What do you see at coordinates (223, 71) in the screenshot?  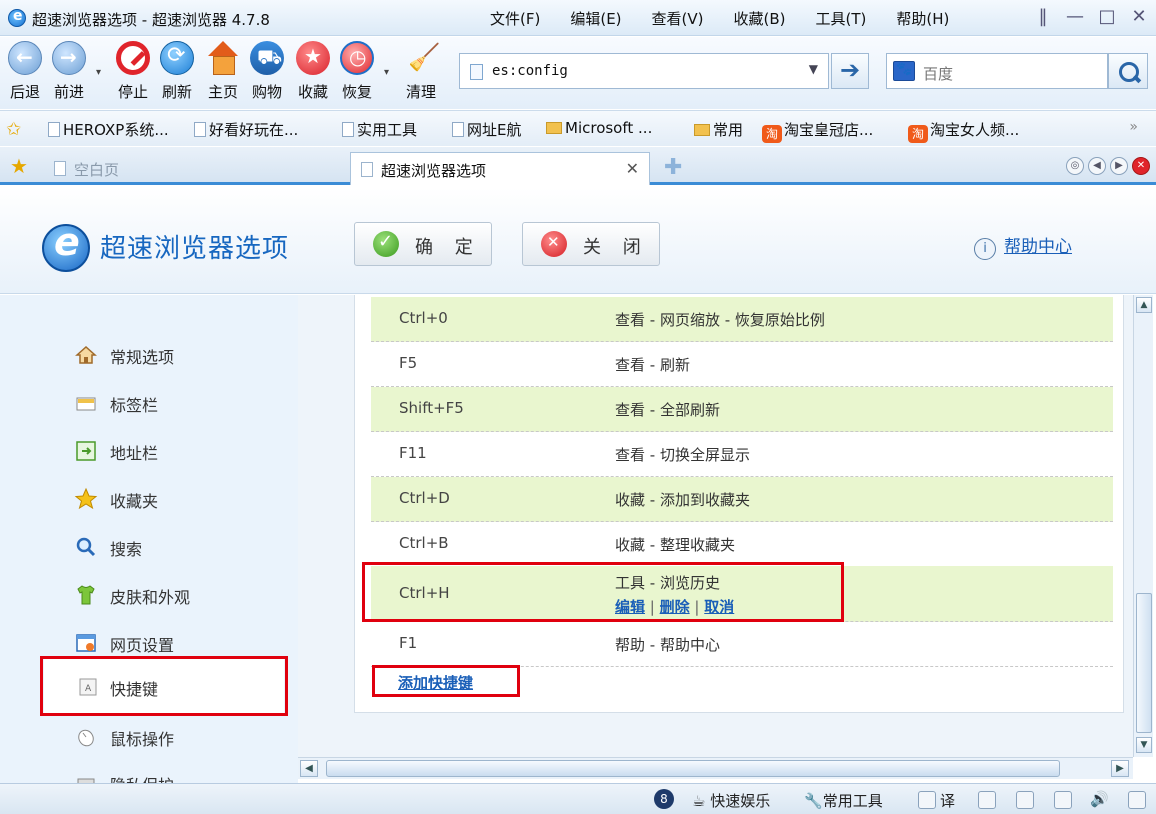 I see `home-button: 主页` at bounding box center [223, 71].